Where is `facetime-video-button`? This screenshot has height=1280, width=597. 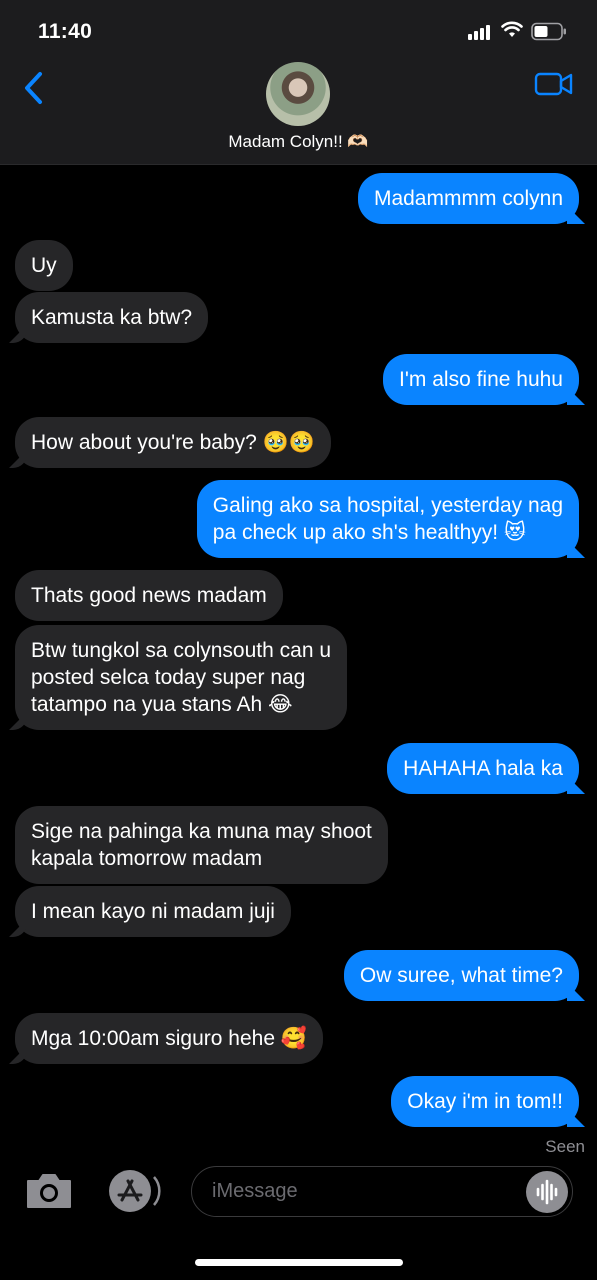
facetime-video-button is located at coordinates (554, 84).